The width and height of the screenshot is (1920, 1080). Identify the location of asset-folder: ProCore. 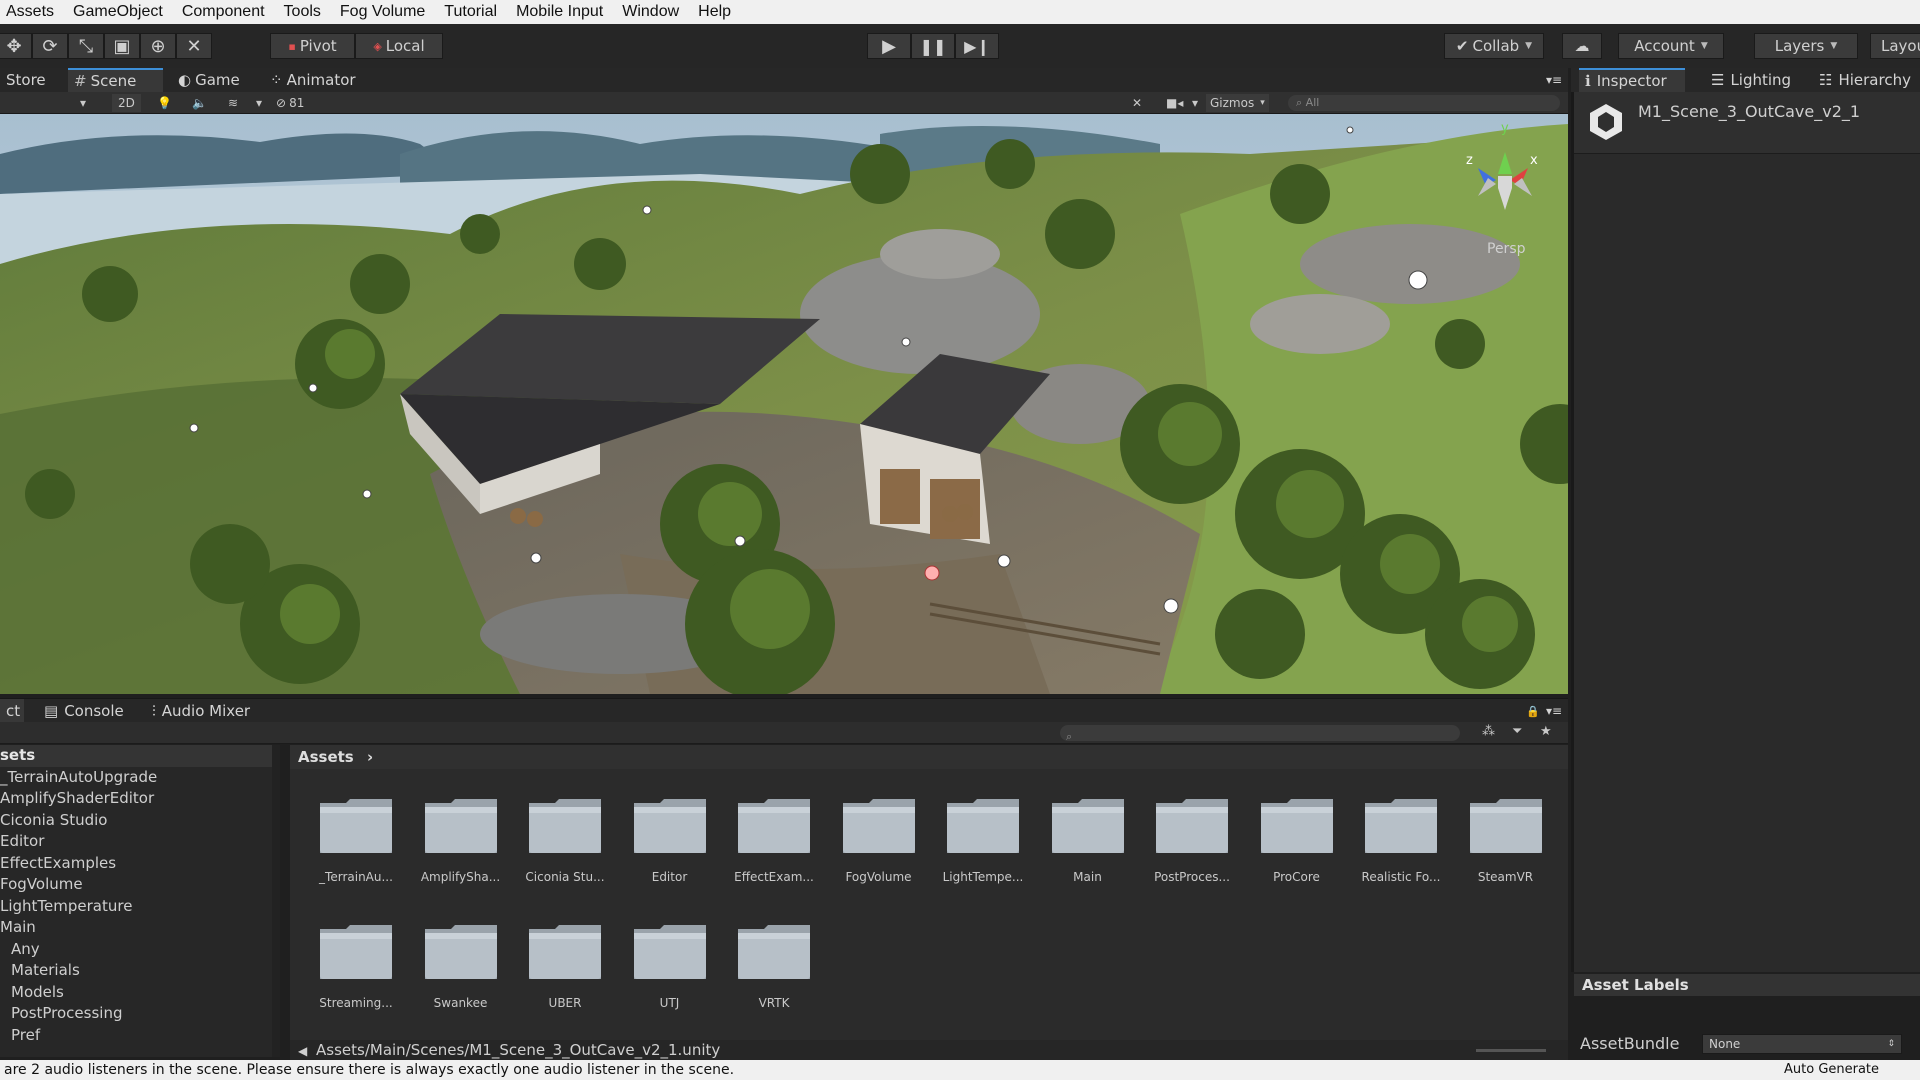
(1290, 850).